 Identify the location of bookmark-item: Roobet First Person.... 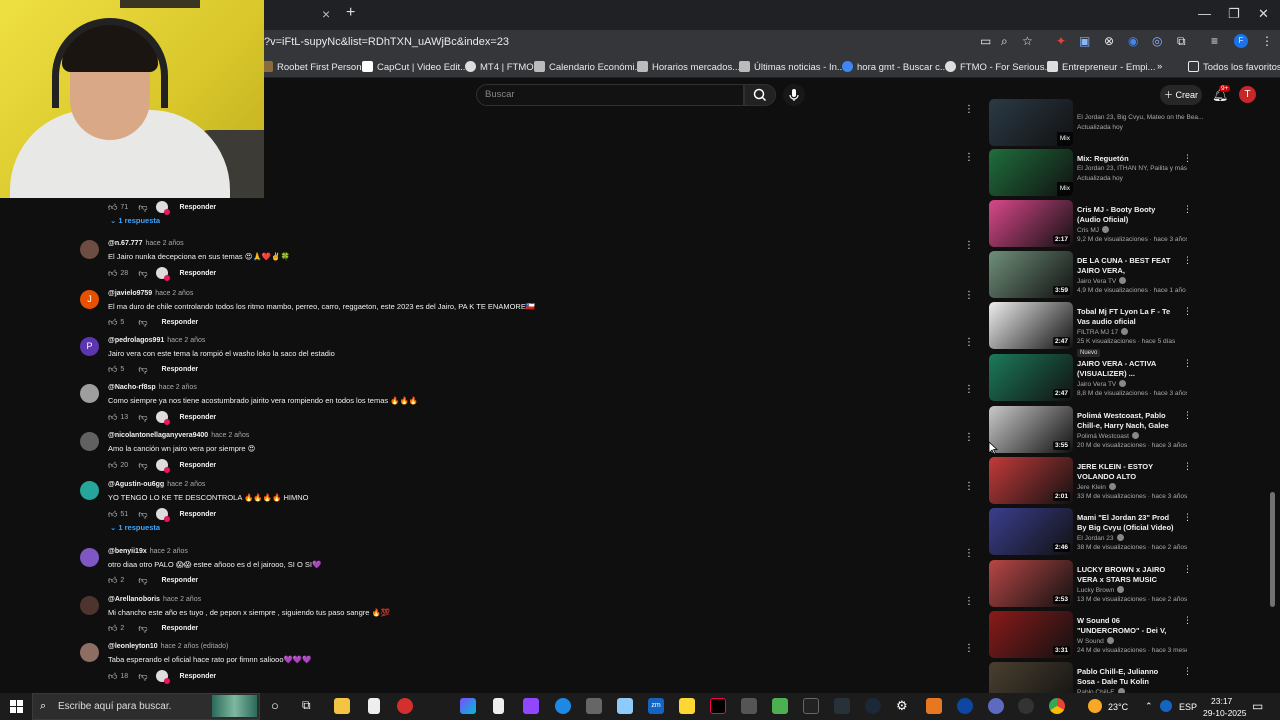
(315, 67).